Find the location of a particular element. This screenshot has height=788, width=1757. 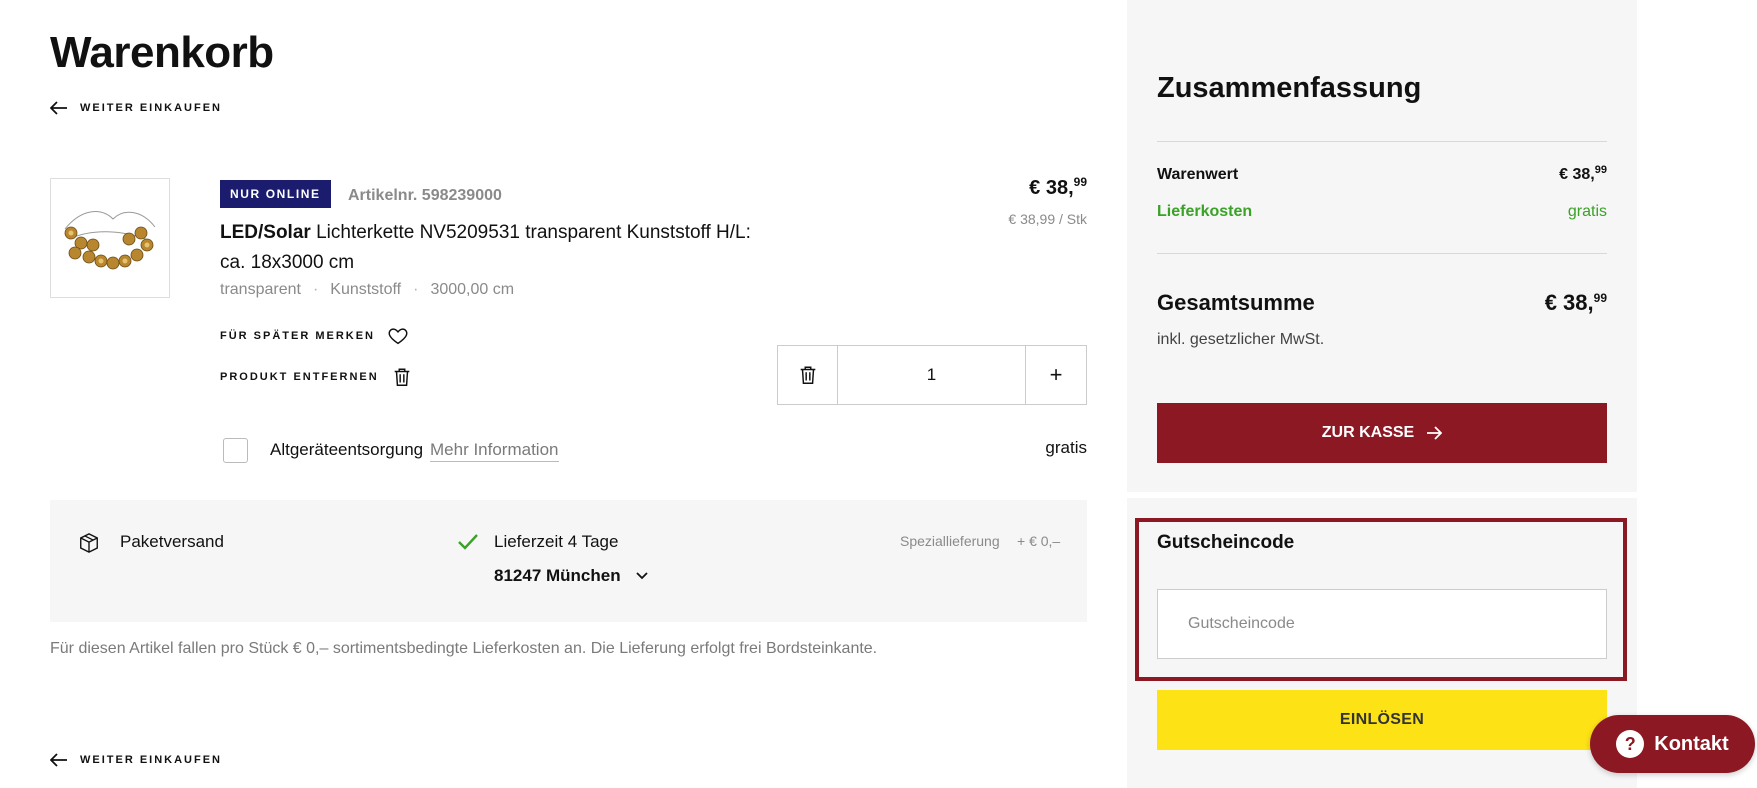

continue-shopping-link-bottom: WEITER EINKAUFEN is located at coordinates (136, 760).